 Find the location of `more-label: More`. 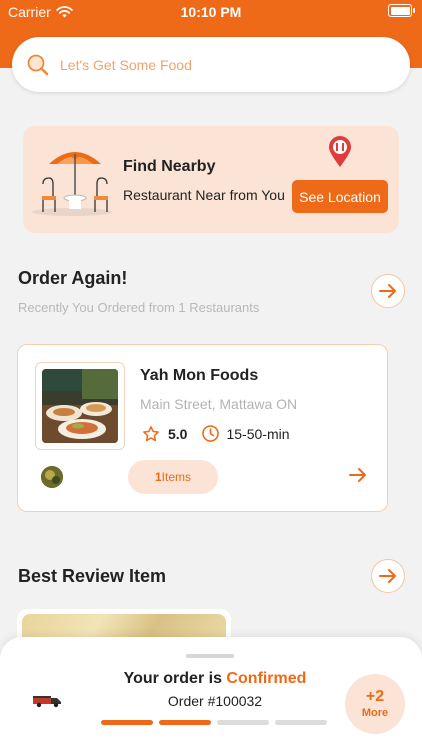

more-label: More is located at coordinates (375, 713).